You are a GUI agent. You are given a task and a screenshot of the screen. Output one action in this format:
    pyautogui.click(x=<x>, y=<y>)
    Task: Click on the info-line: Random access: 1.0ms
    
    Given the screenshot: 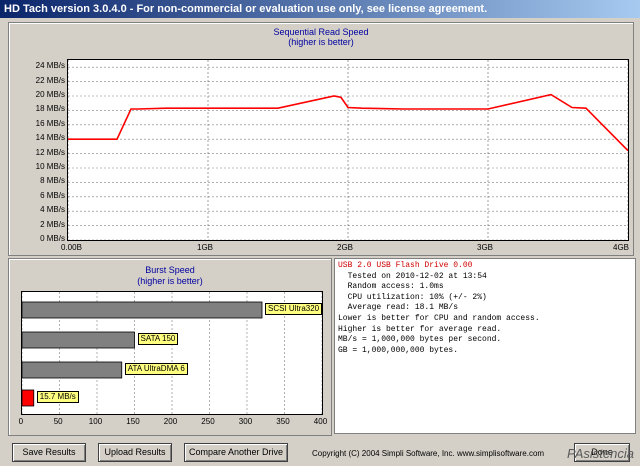 What is the action you would take?
    pyautogui.click(x=391, y=287)
    